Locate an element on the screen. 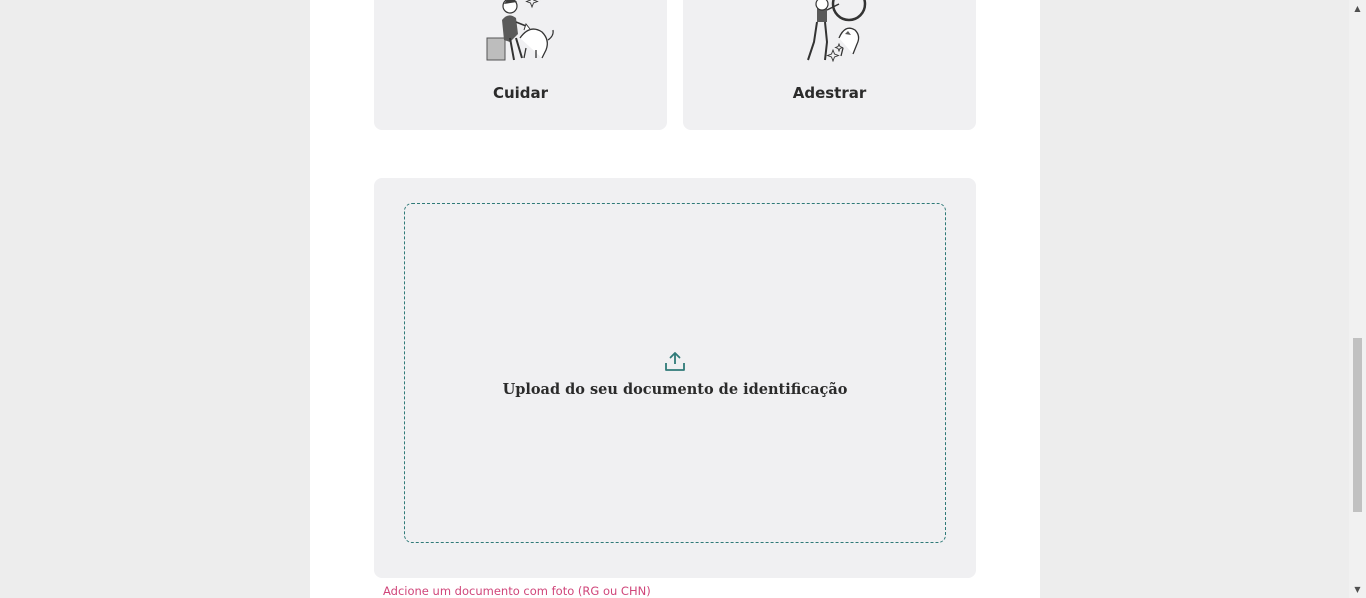 The image size is (1366, 598). upload-icon is located at coordinates (675, 361).